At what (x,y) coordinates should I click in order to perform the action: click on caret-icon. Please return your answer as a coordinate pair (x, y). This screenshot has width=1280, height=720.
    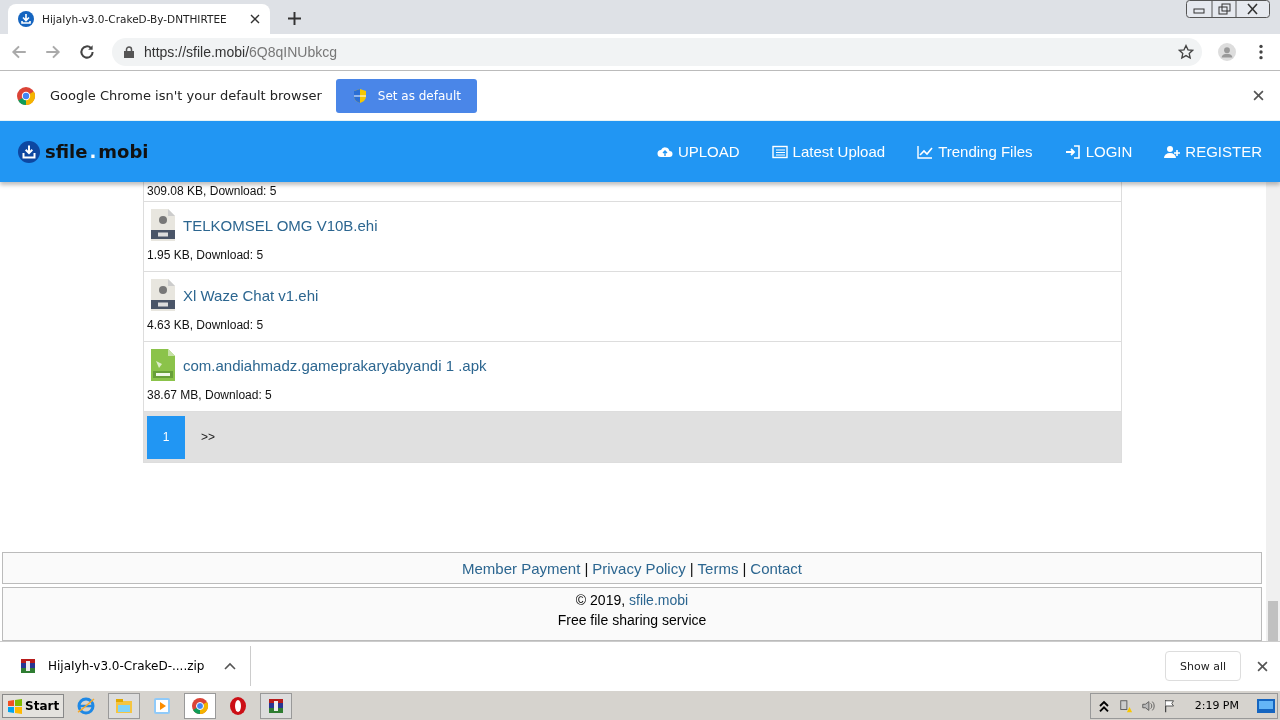
    Looking at the image, I should click on (230, 666).